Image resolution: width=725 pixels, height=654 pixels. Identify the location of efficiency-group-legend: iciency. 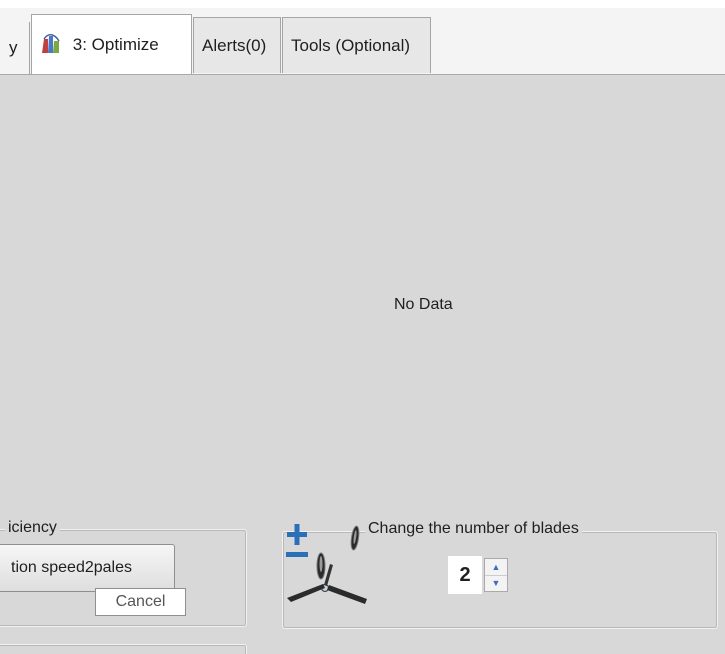
(32, 528).